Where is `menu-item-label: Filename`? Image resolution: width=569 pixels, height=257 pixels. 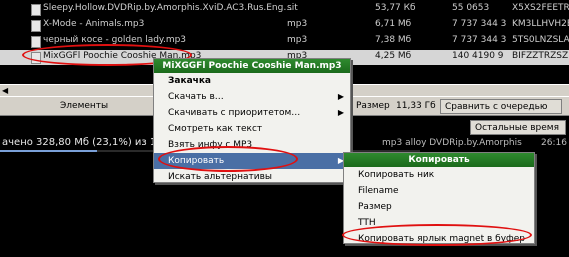 menu-item-label: Filename is located at coordinates (378, 191).